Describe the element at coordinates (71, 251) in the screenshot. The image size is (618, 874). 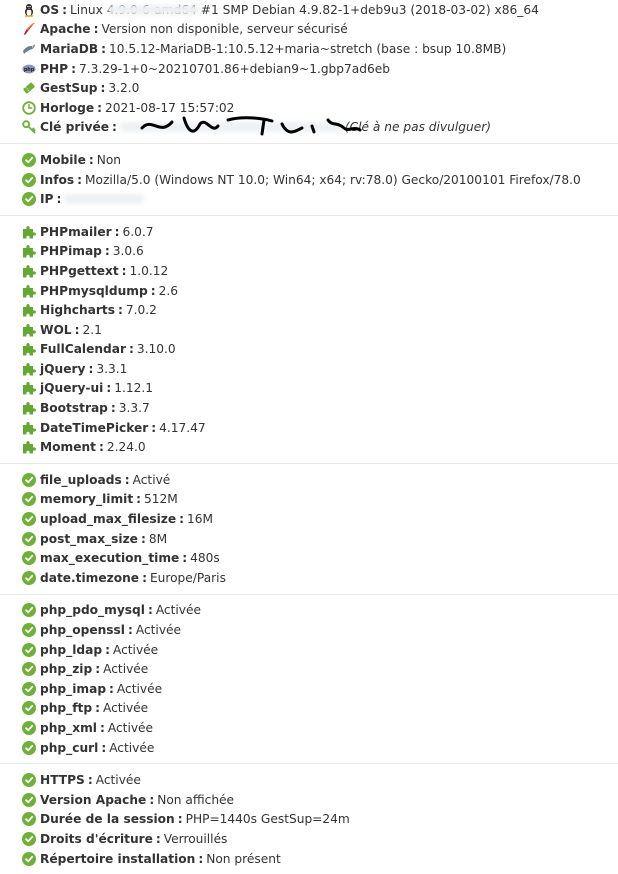
I see `row-label: PHPimap` at that location.